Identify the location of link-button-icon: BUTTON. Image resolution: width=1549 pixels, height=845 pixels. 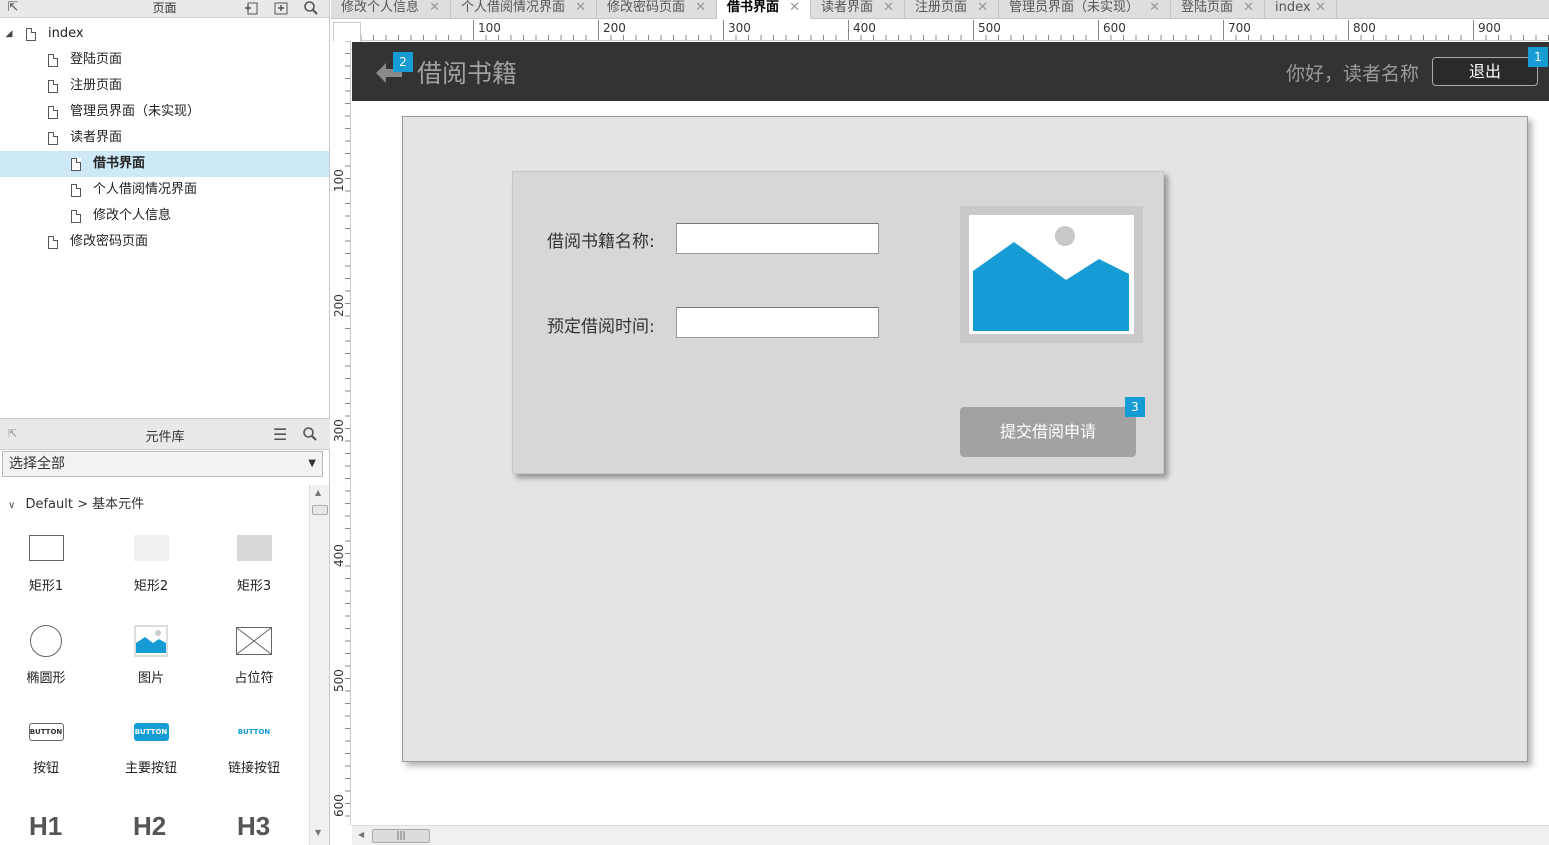
(254, 732).